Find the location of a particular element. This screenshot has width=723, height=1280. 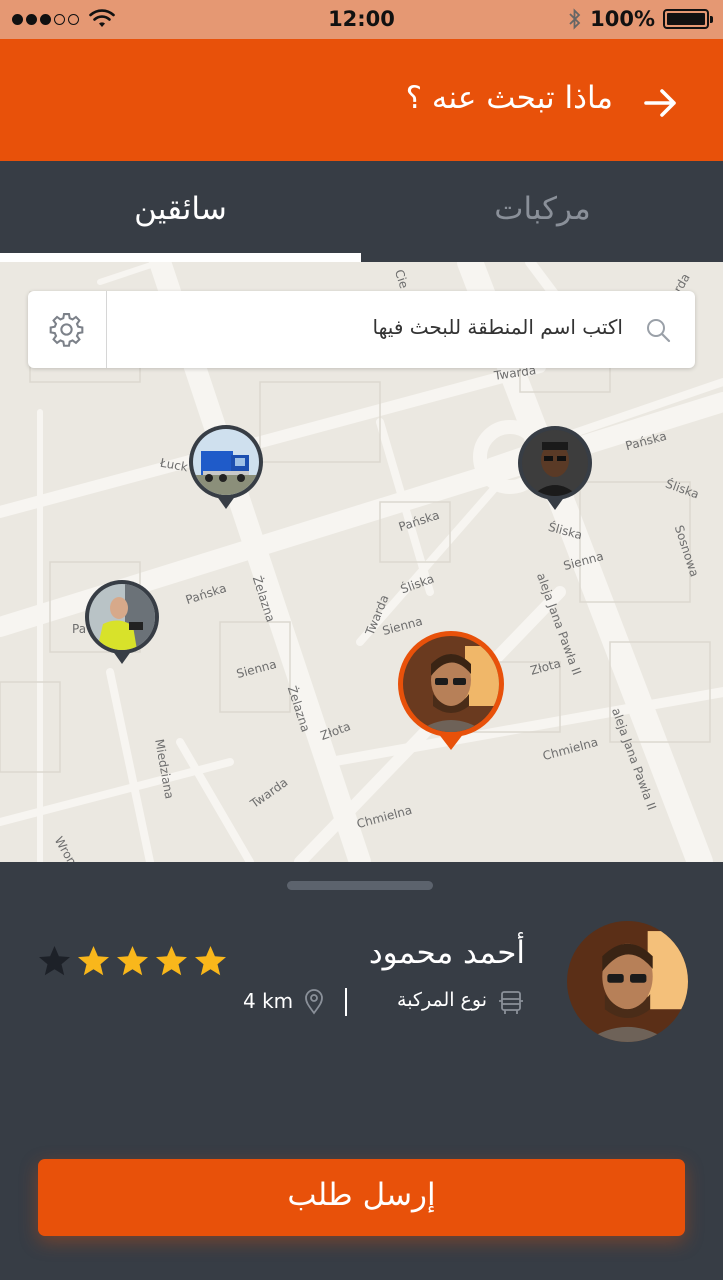

arrow-right-icon is located at coordinates (661, 103).